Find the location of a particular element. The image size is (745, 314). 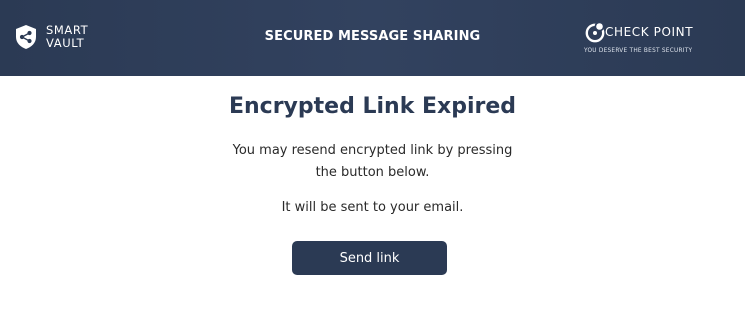

send-link-button: Send link is located at coordinates (369, 258).